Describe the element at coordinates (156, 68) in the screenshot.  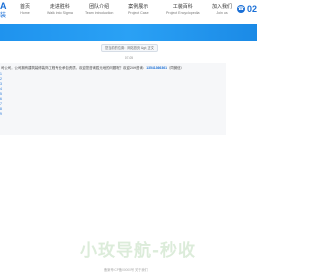
I see `contact-phone: 13541366361` at that location.